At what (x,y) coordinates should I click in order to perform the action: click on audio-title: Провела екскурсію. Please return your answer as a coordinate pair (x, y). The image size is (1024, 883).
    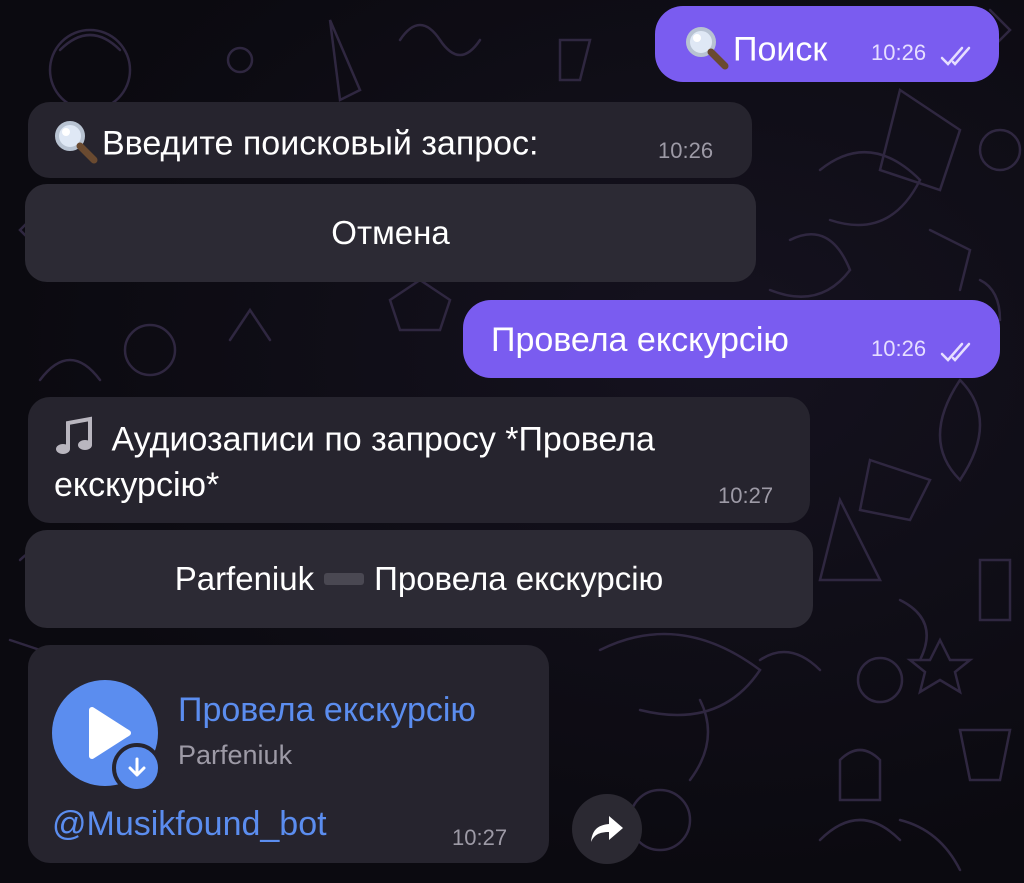
    Looking at the image, I should click on (327, 710).